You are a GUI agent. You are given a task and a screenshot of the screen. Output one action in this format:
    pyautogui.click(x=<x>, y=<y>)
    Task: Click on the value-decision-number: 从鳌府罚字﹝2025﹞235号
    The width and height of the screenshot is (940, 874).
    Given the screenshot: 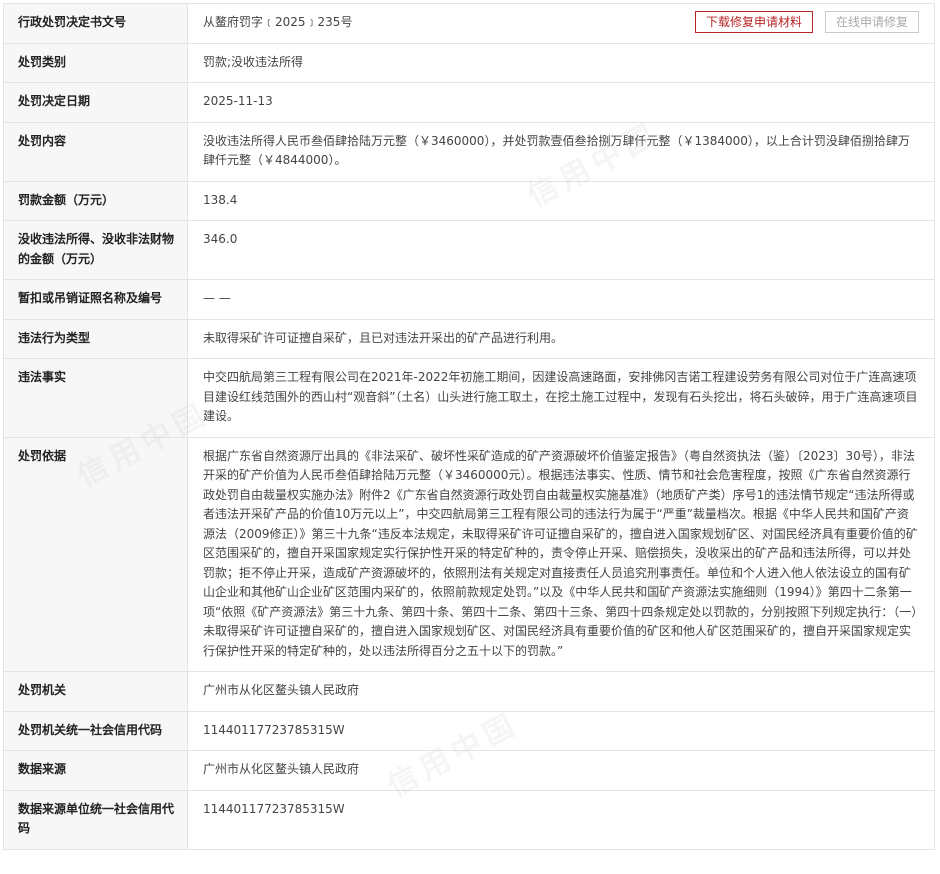 What is the action you would take?
    pyautogui.click(x=278, y=22)
    